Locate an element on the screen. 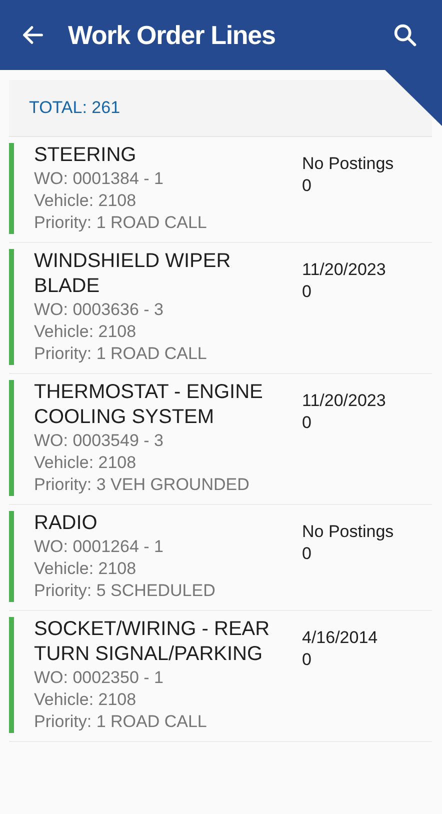  posting-date: 4/16/2014 is located at coordinates (340, 638).